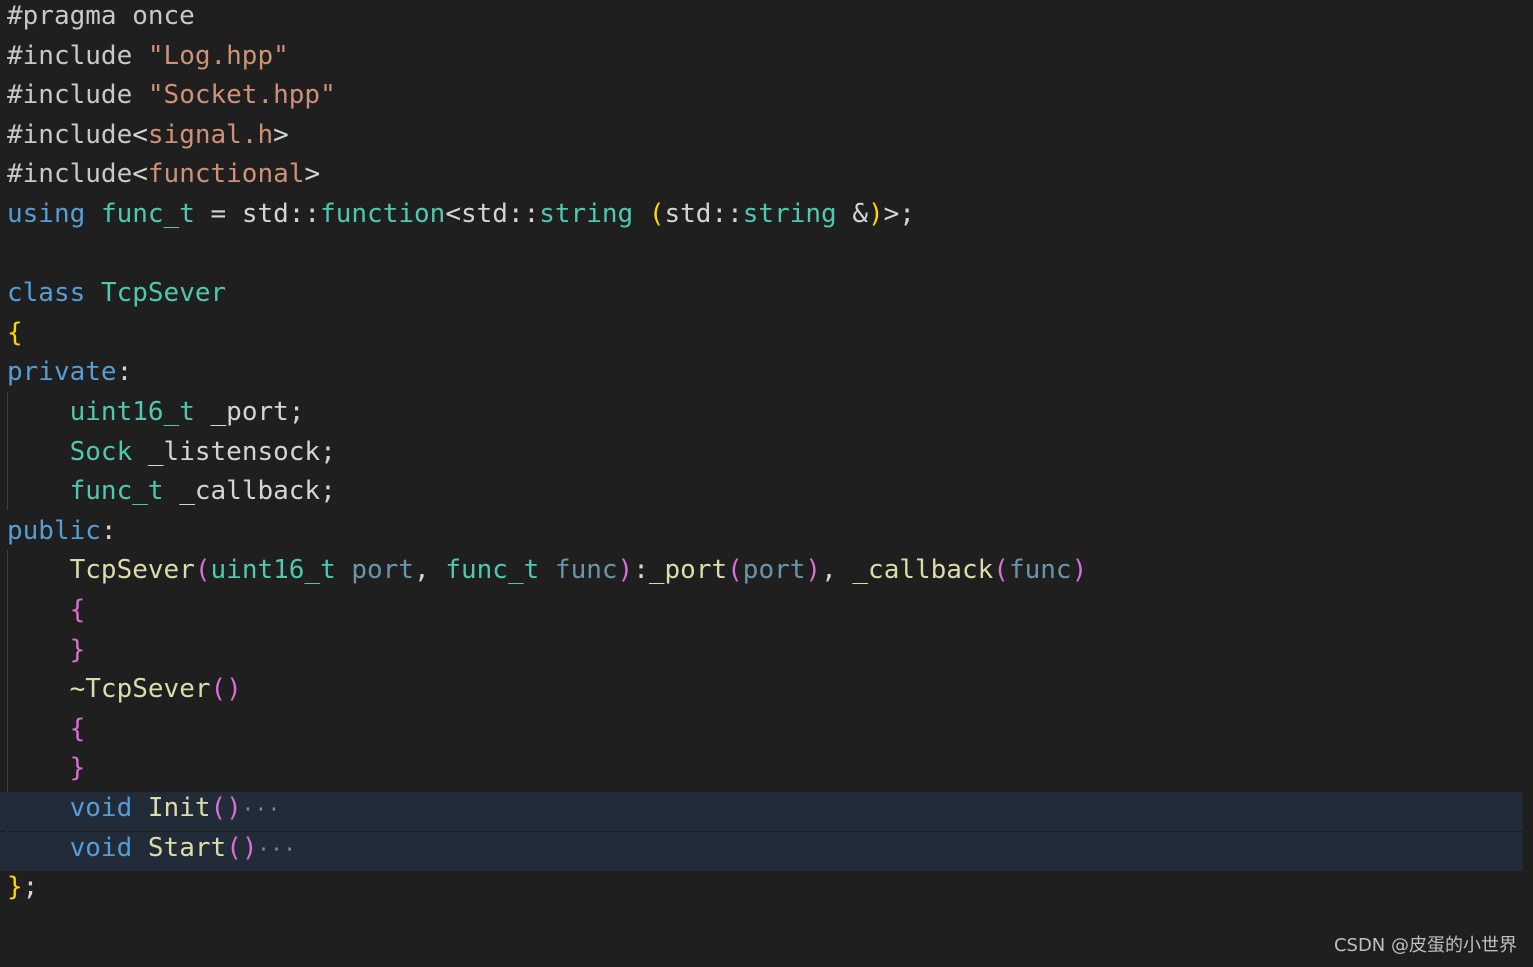 This screenshot has height=967, width=1533. I want to click on code-token: TcpSever, so click(132, 570).